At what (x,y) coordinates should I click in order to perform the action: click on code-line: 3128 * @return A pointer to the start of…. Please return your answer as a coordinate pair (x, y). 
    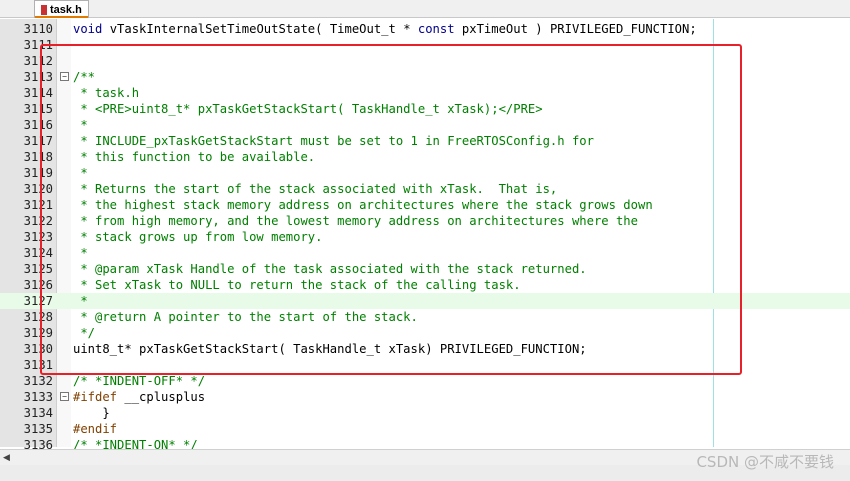
    Looking at the image, I should click on (425, 317).